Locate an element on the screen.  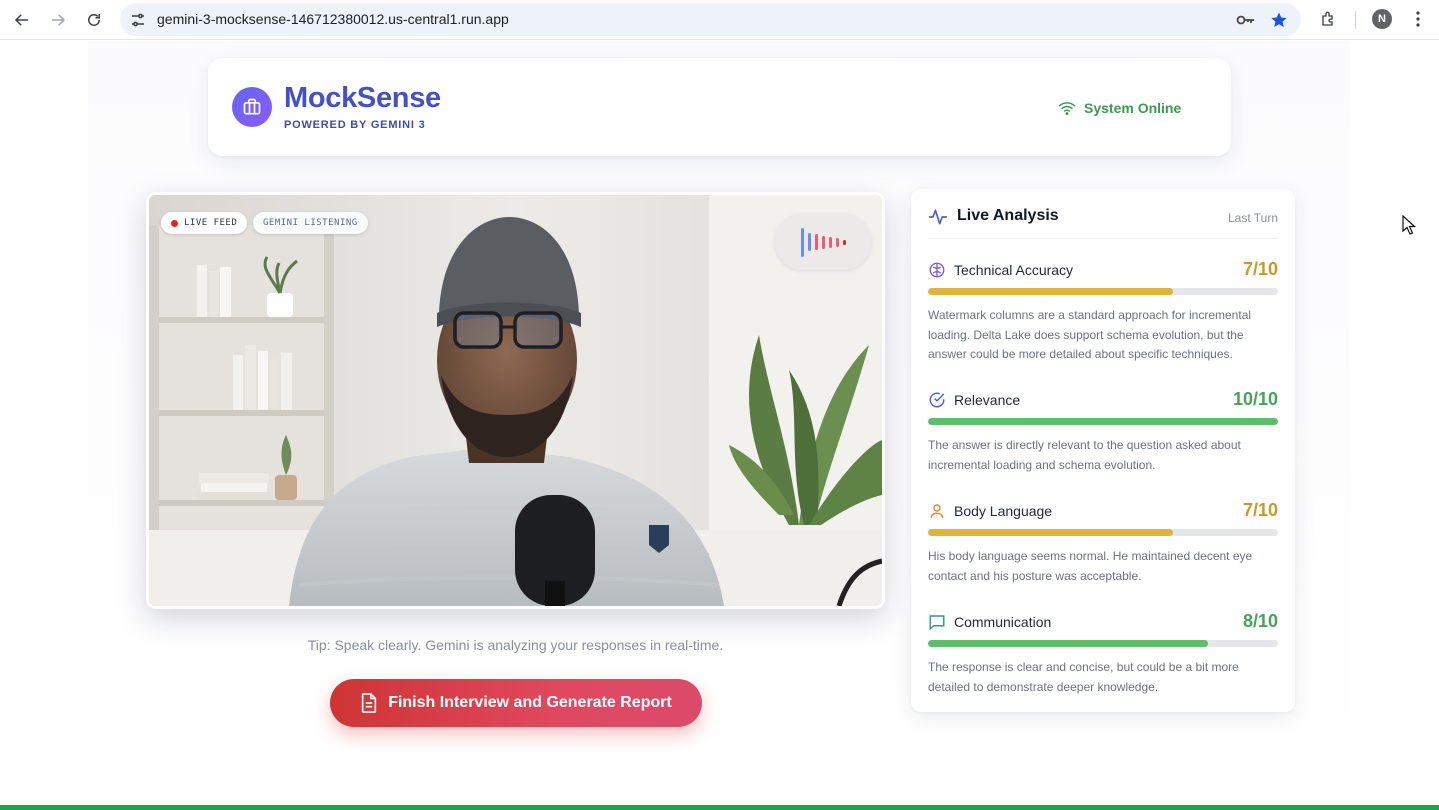
metric-score: 8/10 is located at coordinates (1260, 621).